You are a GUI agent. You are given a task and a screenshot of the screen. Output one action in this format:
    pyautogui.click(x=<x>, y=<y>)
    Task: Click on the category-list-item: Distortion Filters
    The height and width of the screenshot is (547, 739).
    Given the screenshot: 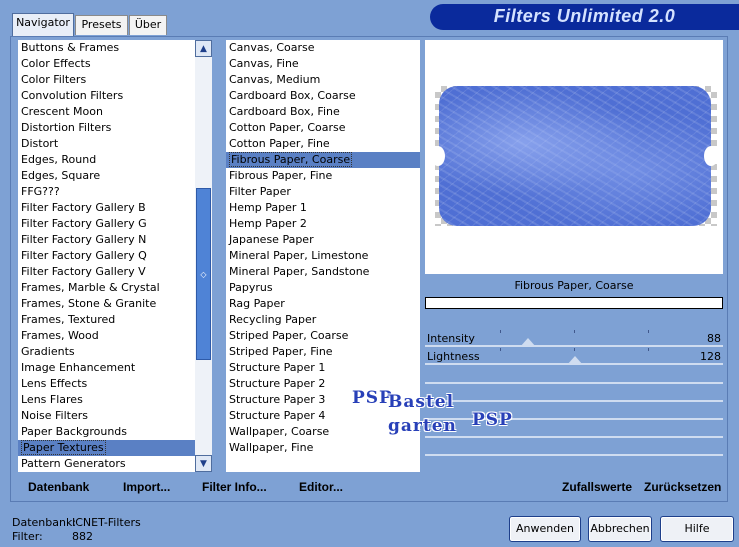 What is the action you would take?
    pyautogui.click(x=106, y=128)
    